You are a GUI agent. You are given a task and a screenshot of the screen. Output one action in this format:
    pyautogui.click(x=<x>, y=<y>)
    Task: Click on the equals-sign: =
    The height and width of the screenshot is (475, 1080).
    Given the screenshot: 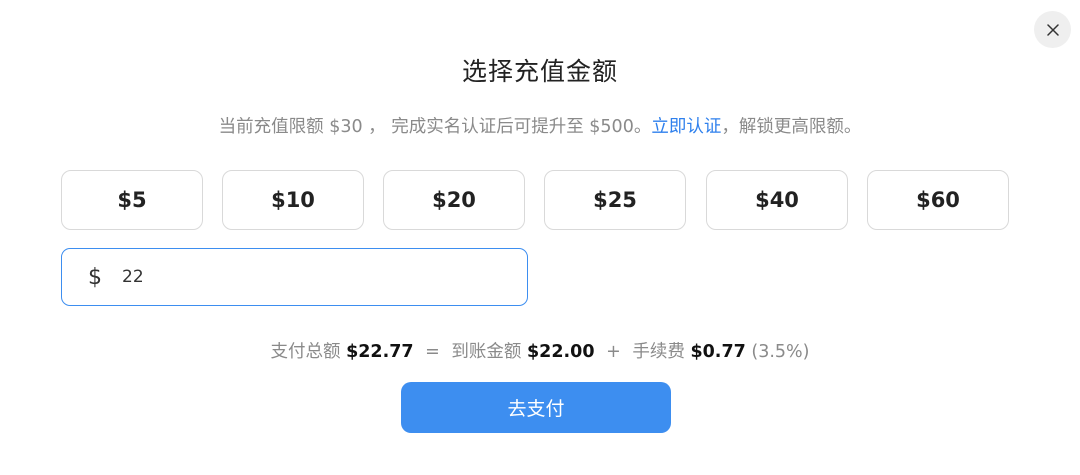 What is the action you would take?
    pyautogui.click(x=432, y=352)
    